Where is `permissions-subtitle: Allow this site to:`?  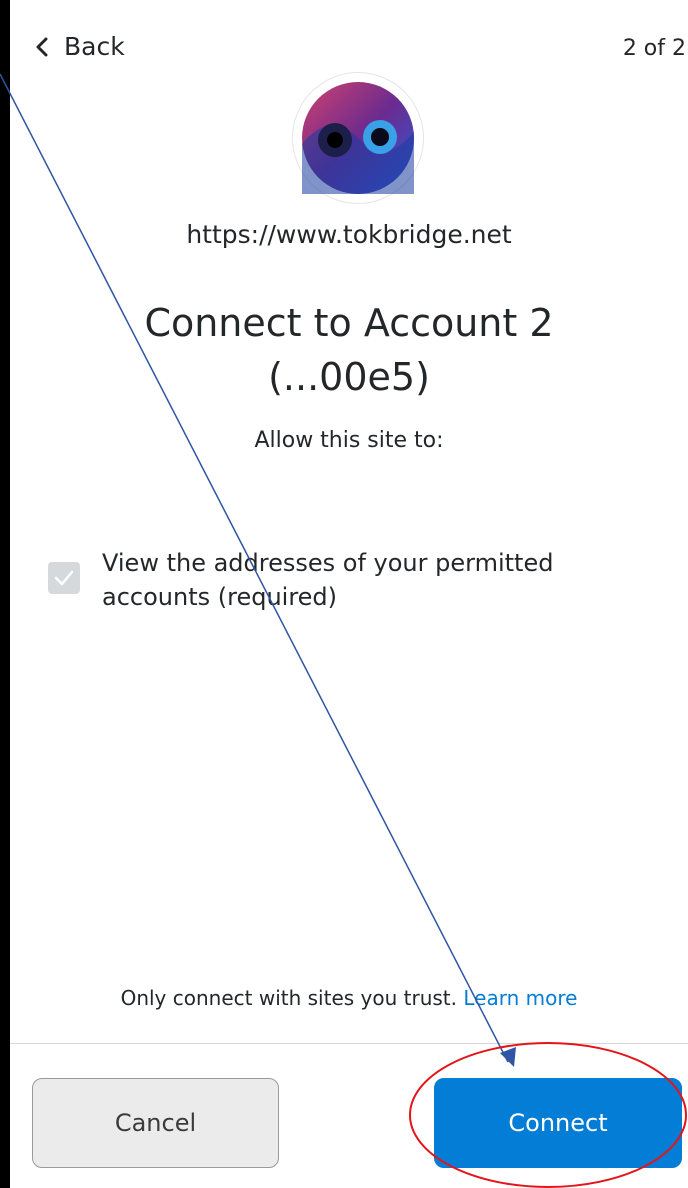 permissions-subtitle: Allow this site to: is located at coordinates (349, 440).